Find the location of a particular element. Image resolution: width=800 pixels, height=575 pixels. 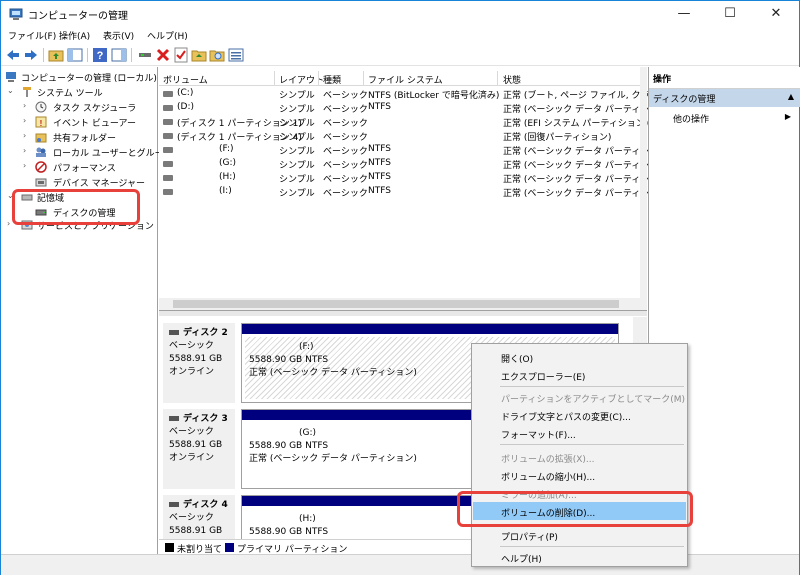

column-header-filesystem: ファイル システム is located at coordinates (405, 79).